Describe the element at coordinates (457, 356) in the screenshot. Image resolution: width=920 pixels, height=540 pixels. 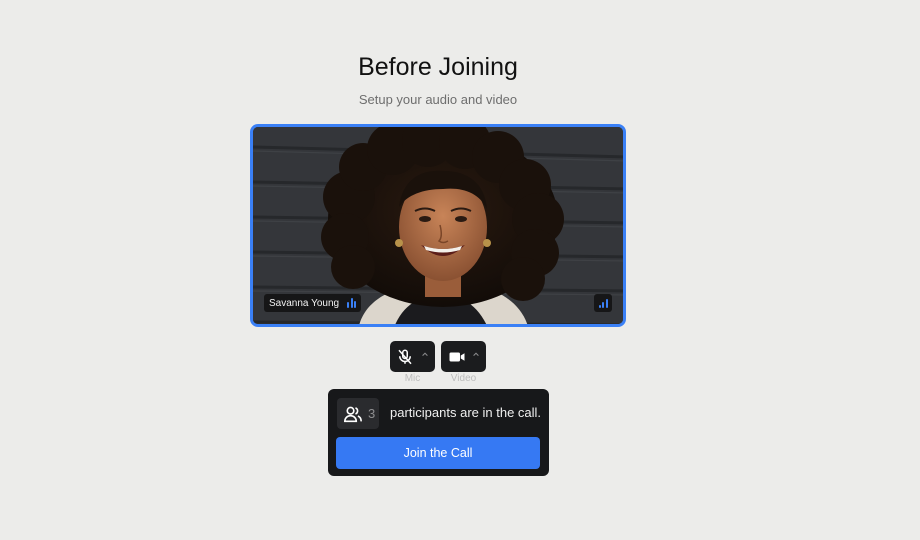
I see `video-camera-icon` at that location.